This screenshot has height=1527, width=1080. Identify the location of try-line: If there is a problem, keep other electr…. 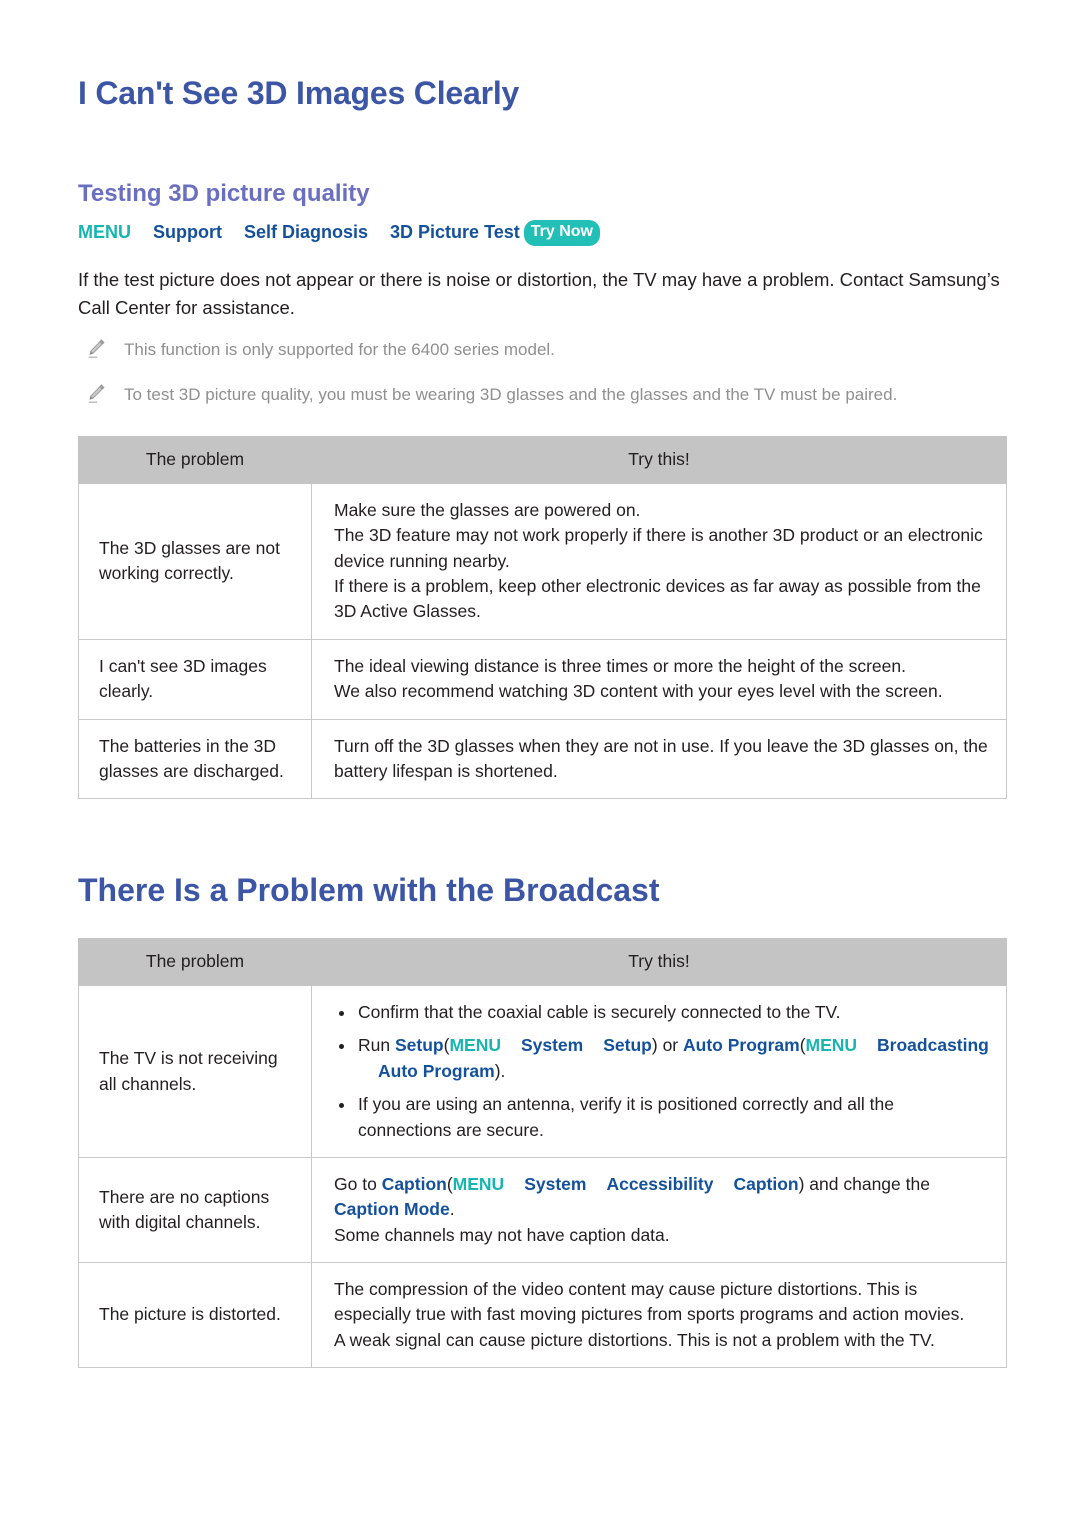
(657, 599).